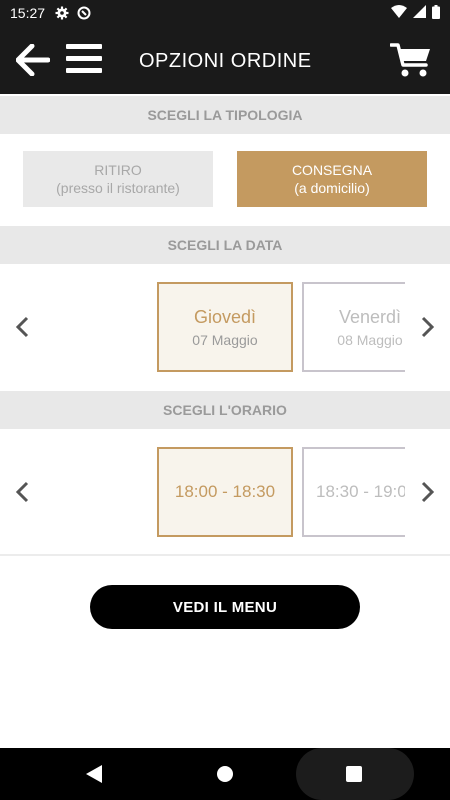  I want to click on system-nav-bar, so click(225, 774).